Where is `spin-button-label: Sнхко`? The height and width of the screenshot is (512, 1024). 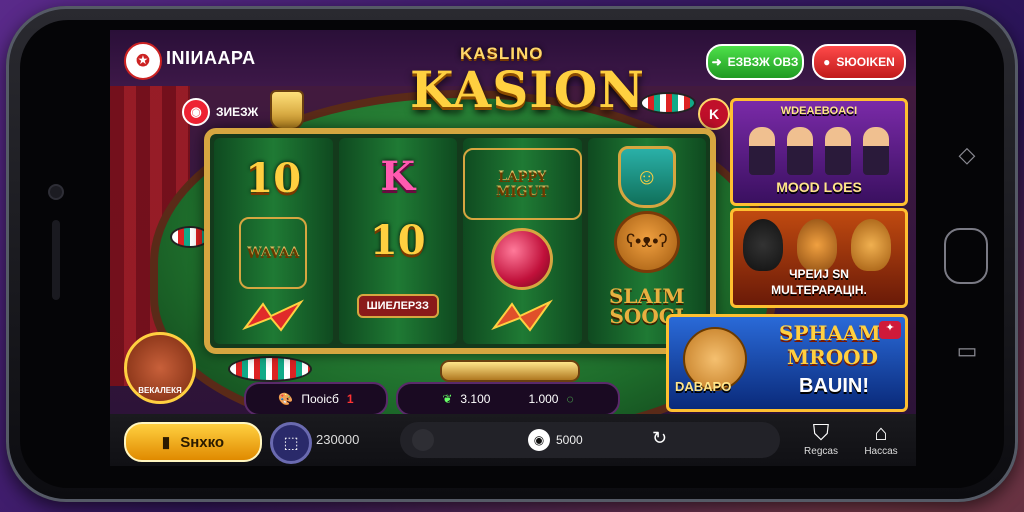
spin-button-label: Sнхко is located at coordinates (202, 442).